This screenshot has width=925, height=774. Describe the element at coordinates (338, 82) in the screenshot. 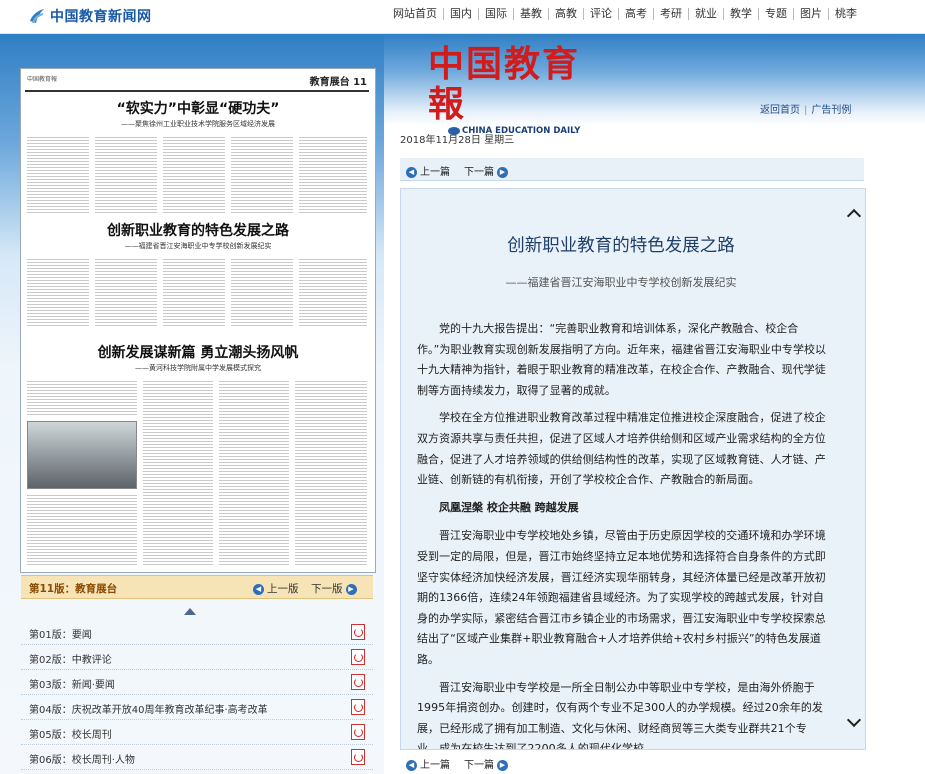

I see `newspaper-page-label: 教育展台 11` at that location.